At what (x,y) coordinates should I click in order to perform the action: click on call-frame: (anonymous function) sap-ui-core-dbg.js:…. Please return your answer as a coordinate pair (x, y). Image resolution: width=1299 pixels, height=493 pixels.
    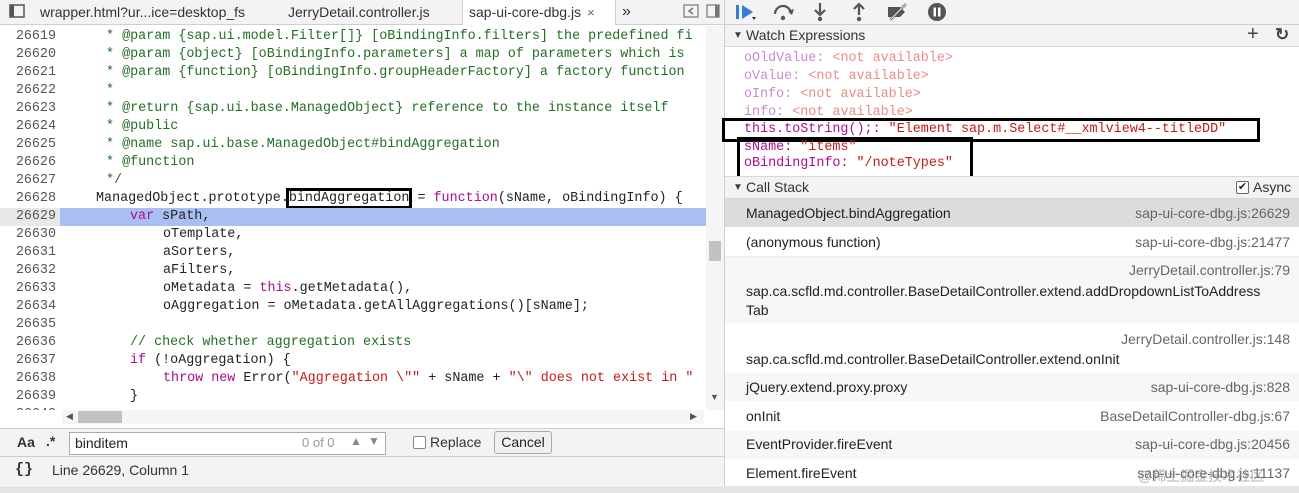
    Looking at the image, I should click on (1012, 242).